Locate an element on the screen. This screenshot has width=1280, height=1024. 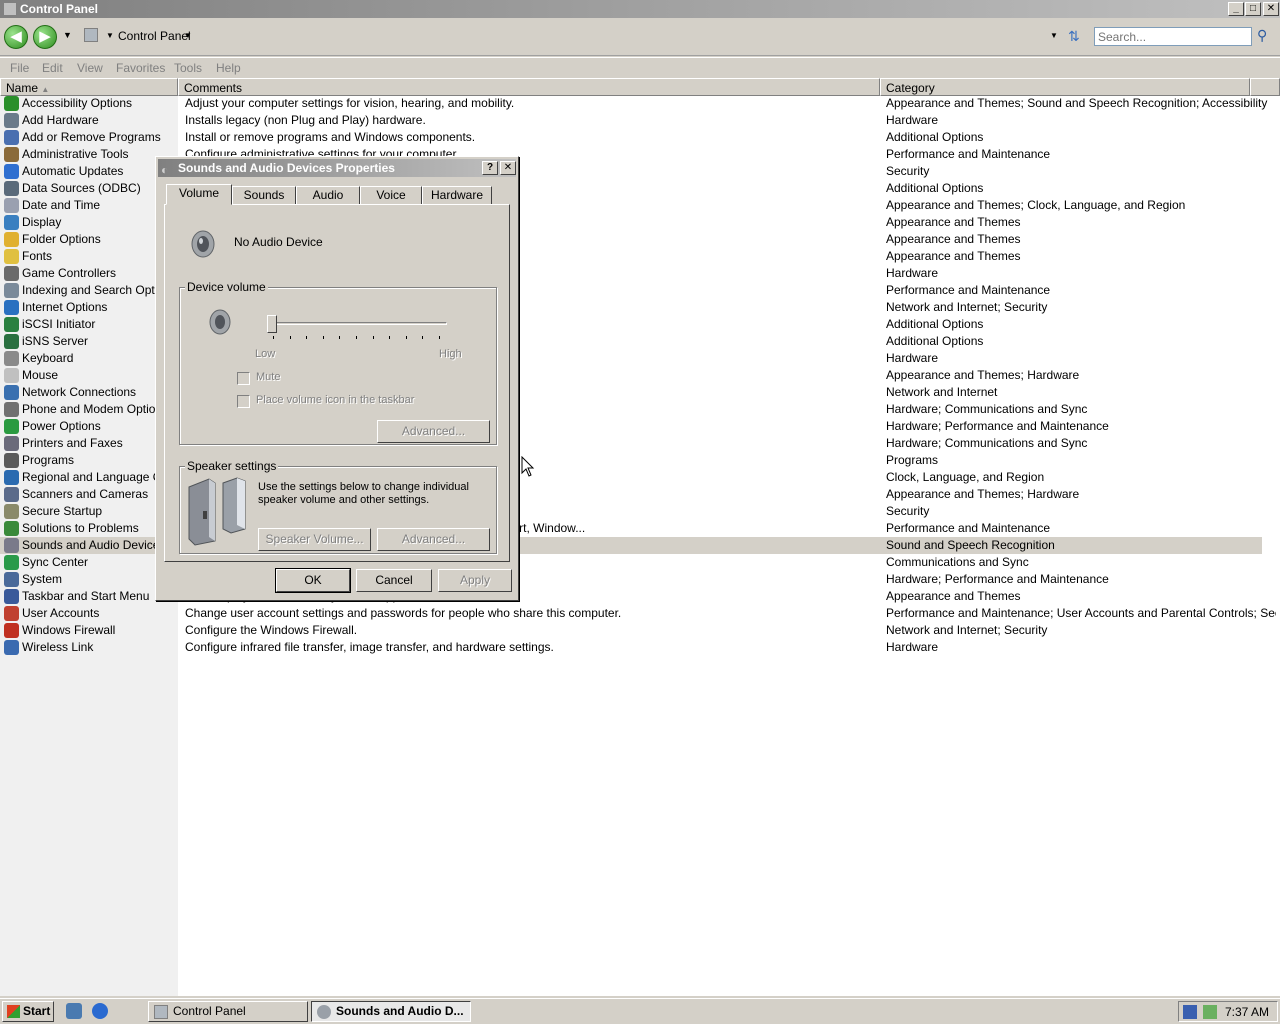
window-title: Control Panel is located at coordinates (59, 9).